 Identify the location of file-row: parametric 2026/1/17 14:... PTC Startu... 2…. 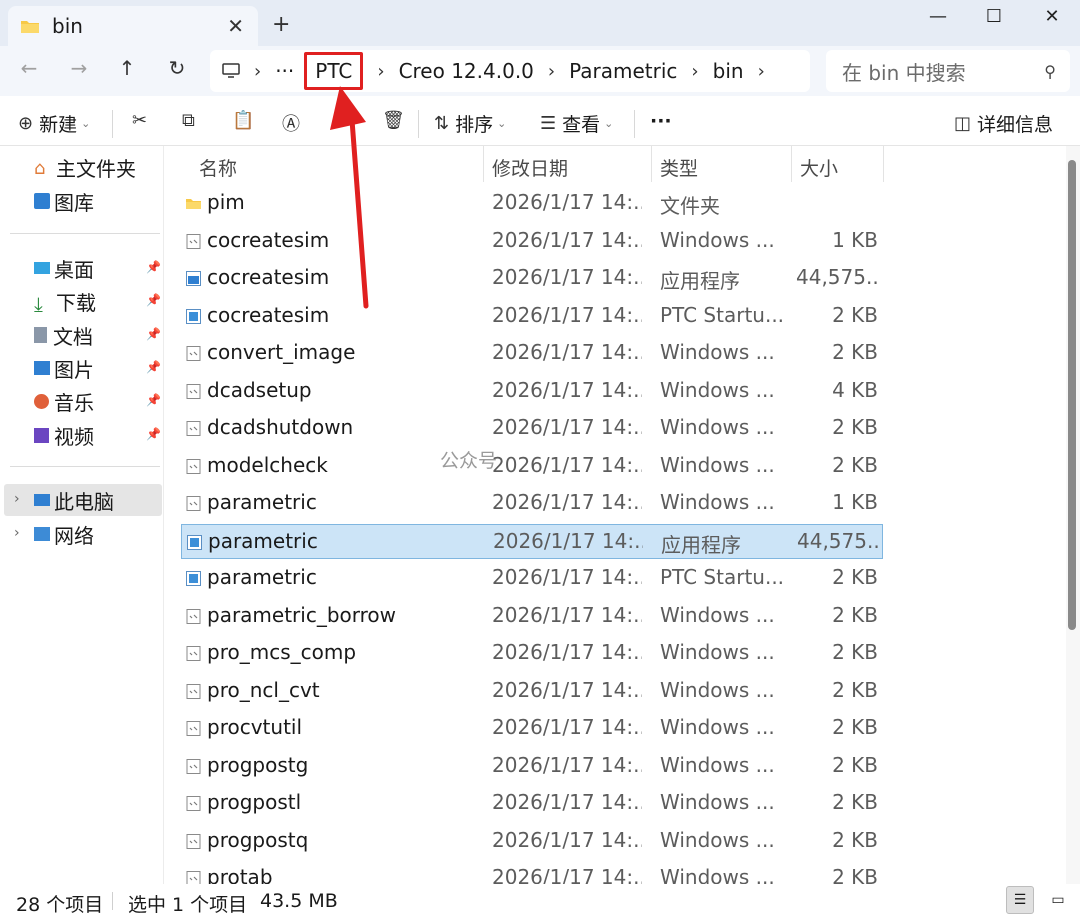
(532, 578).